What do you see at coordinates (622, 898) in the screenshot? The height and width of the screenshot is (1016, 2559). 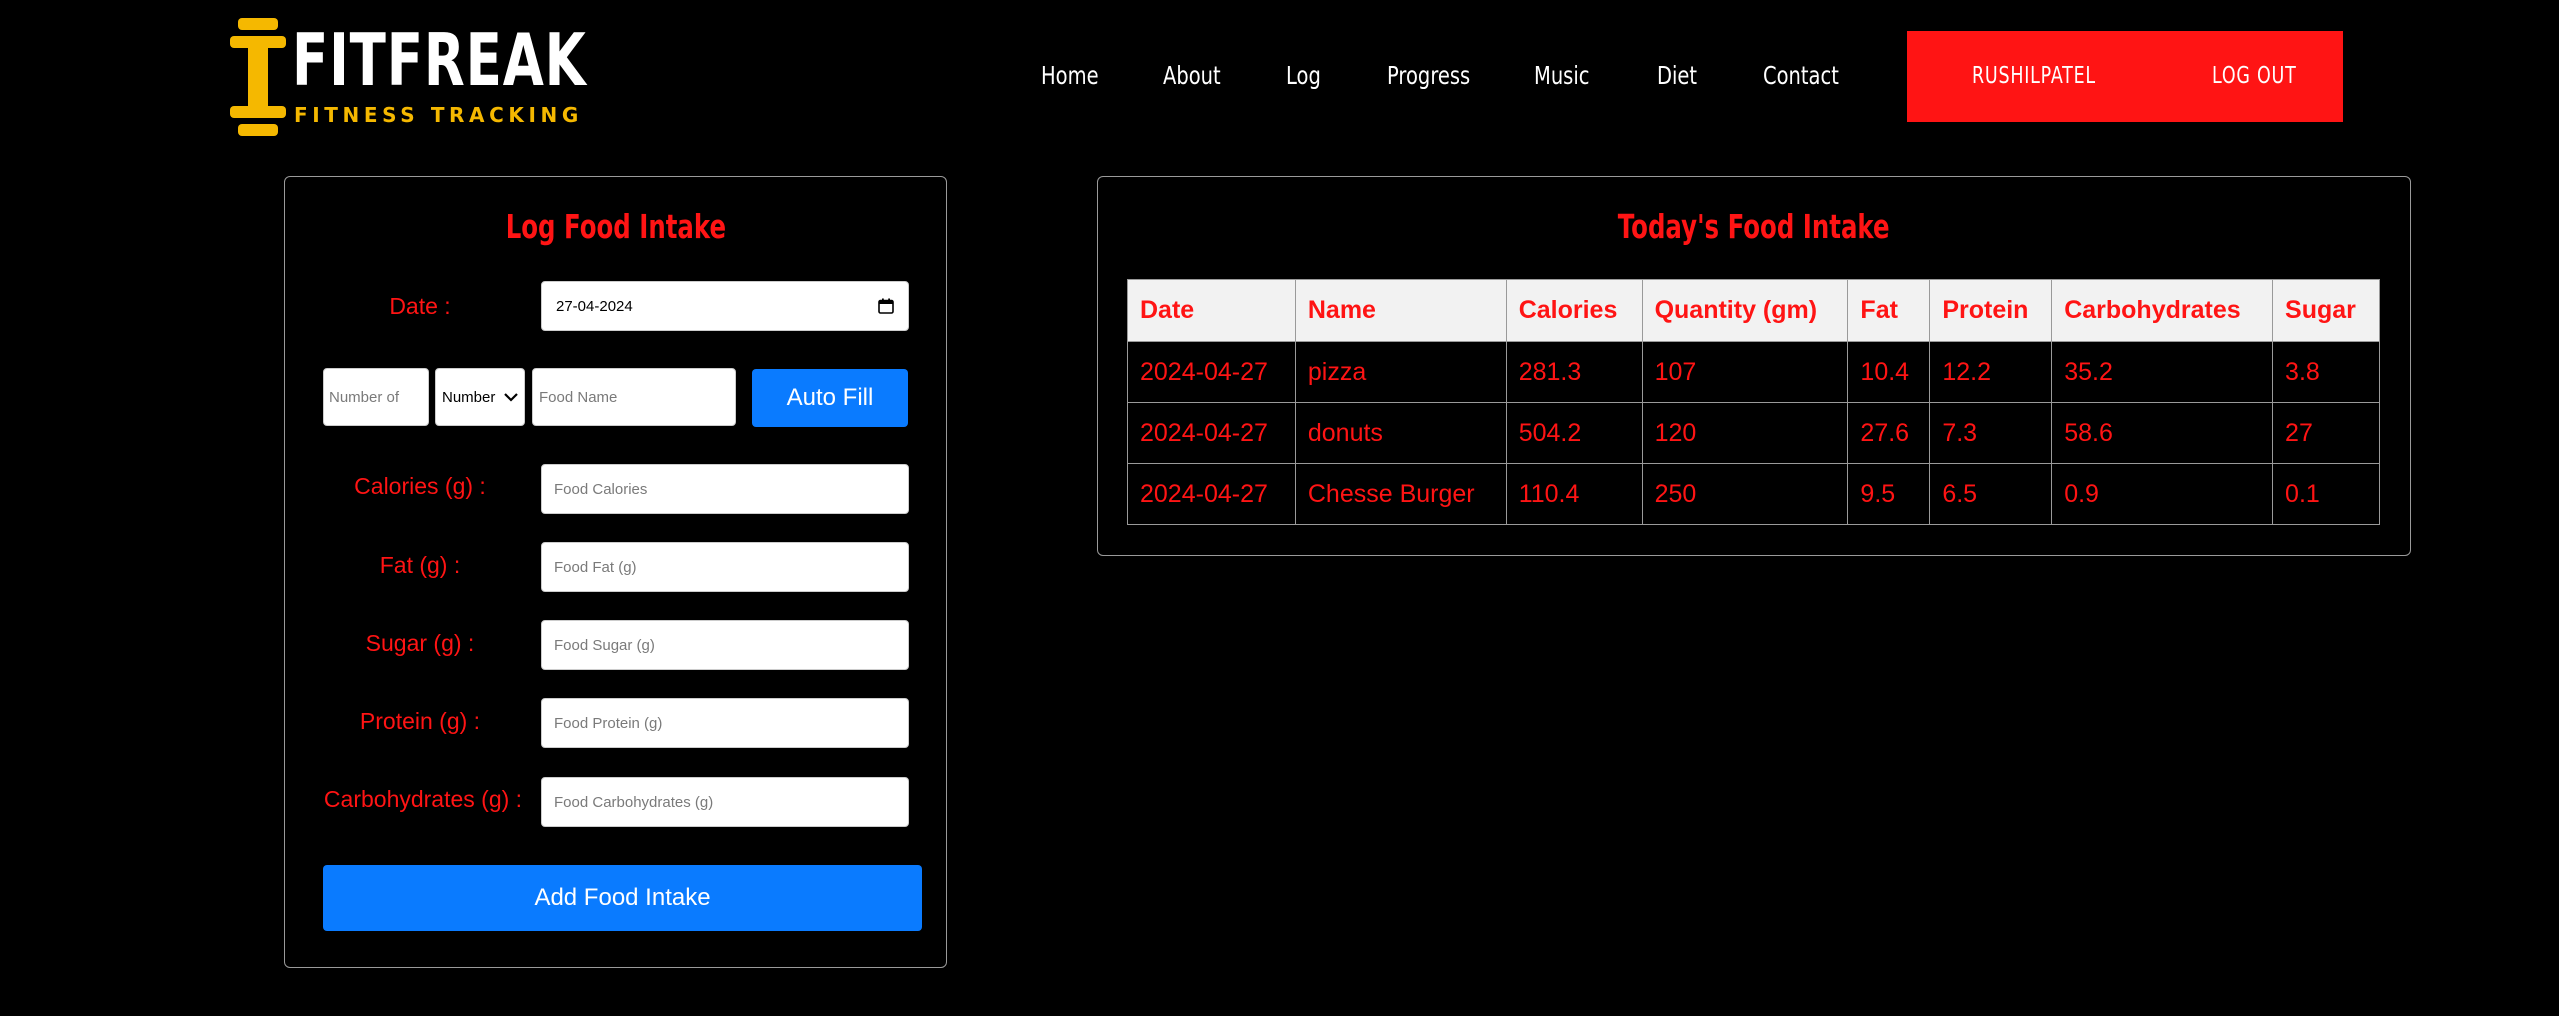 I see `add-food-intake-button: Add Food Intake` at bounding box center [622, 898].